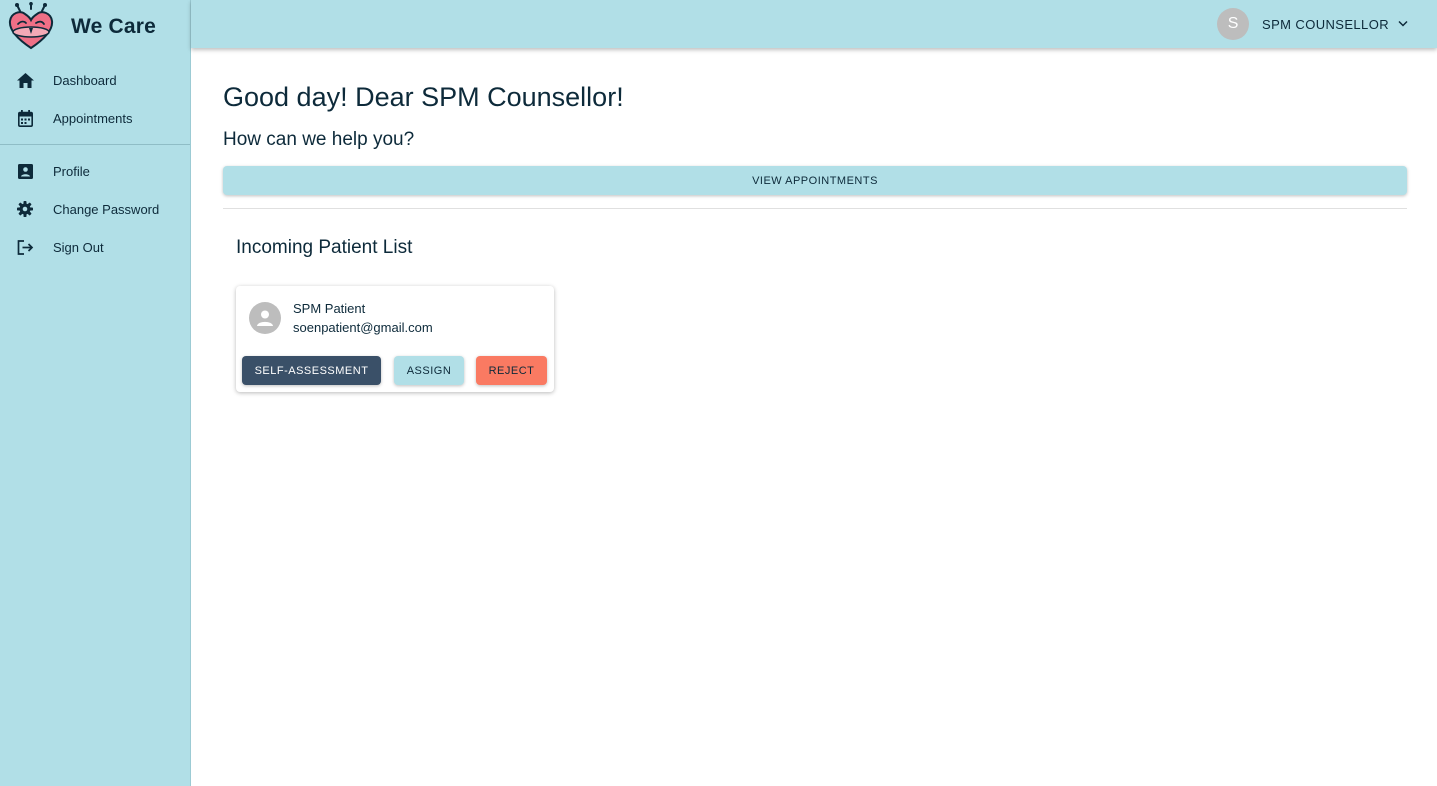  I want to click on sidebar-item-appointments: Appointments, so click(95, 118).